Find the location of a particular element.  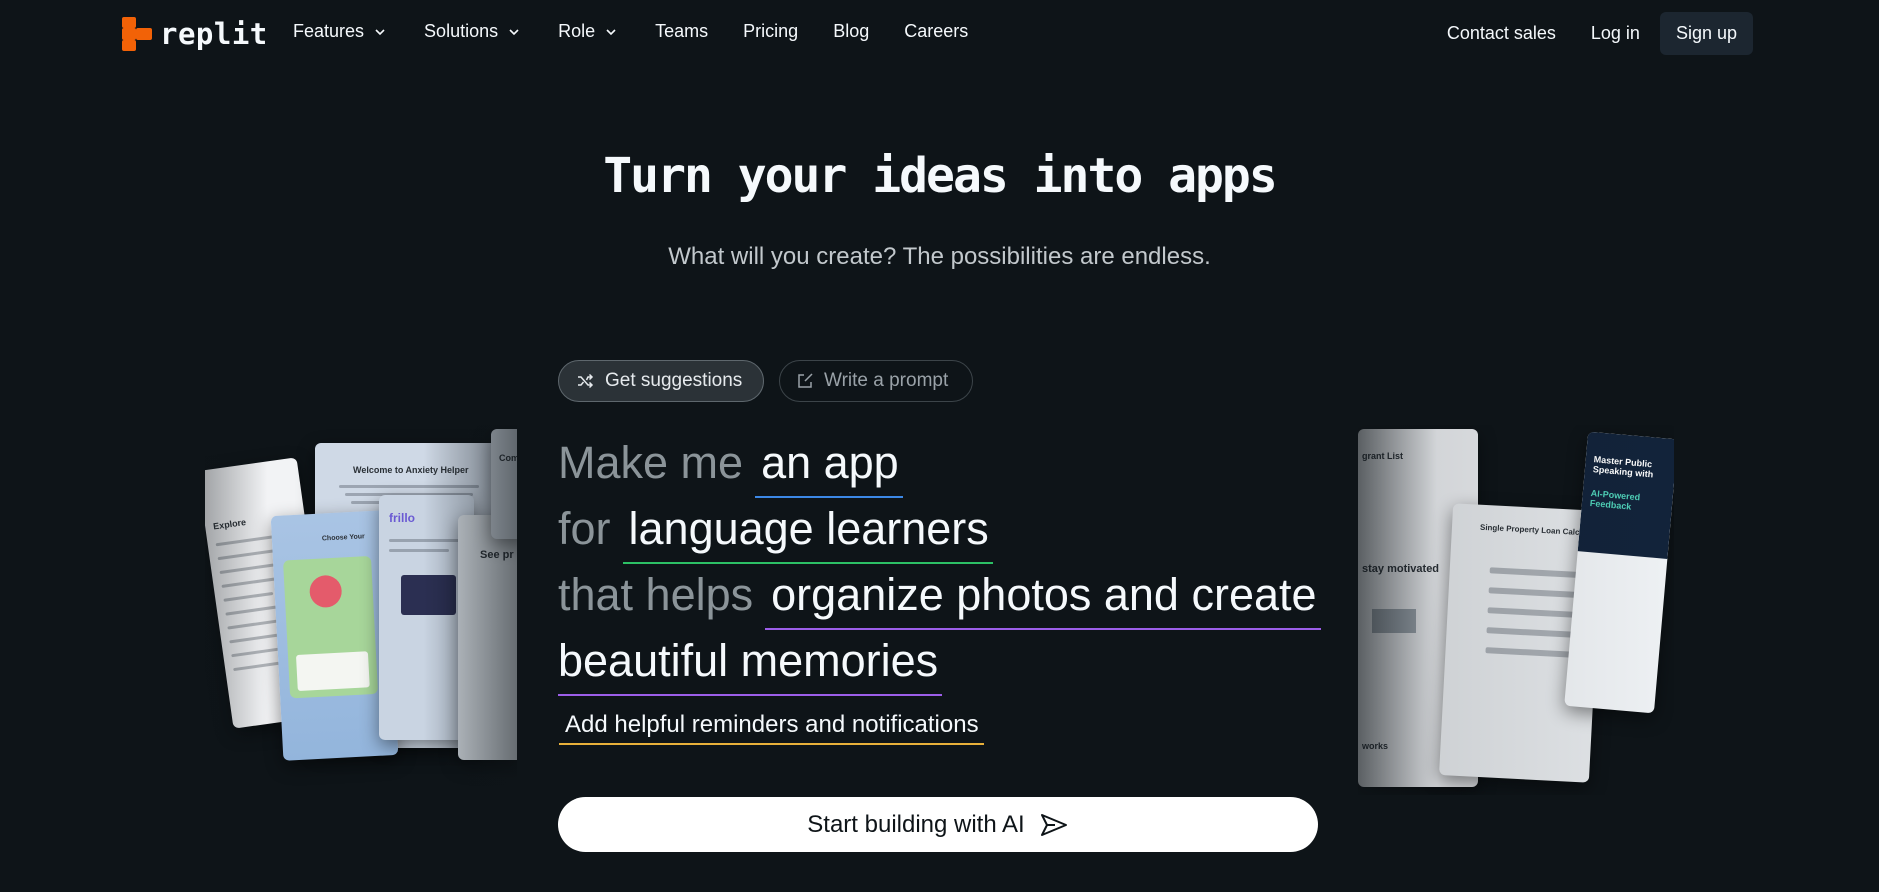

login-link: Log in is located at coordinates (1615, 33).